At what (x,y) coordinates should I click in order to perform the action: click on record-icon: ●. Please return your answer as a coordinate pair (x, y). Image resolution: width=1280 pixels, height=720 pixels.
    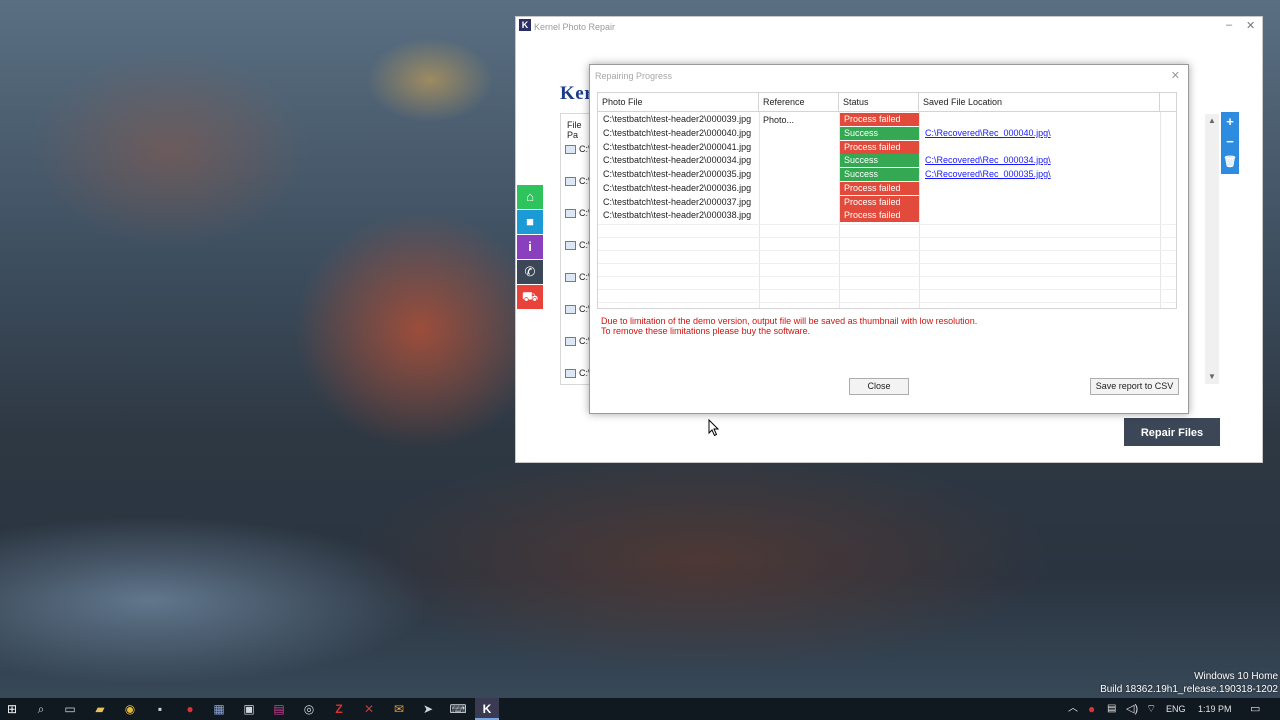
    Looking at the image, I should click on (190, 709).